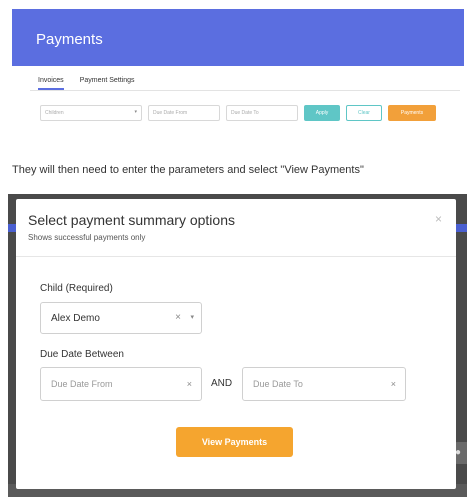  I want to click on tabs-divider, so click(245, 90).